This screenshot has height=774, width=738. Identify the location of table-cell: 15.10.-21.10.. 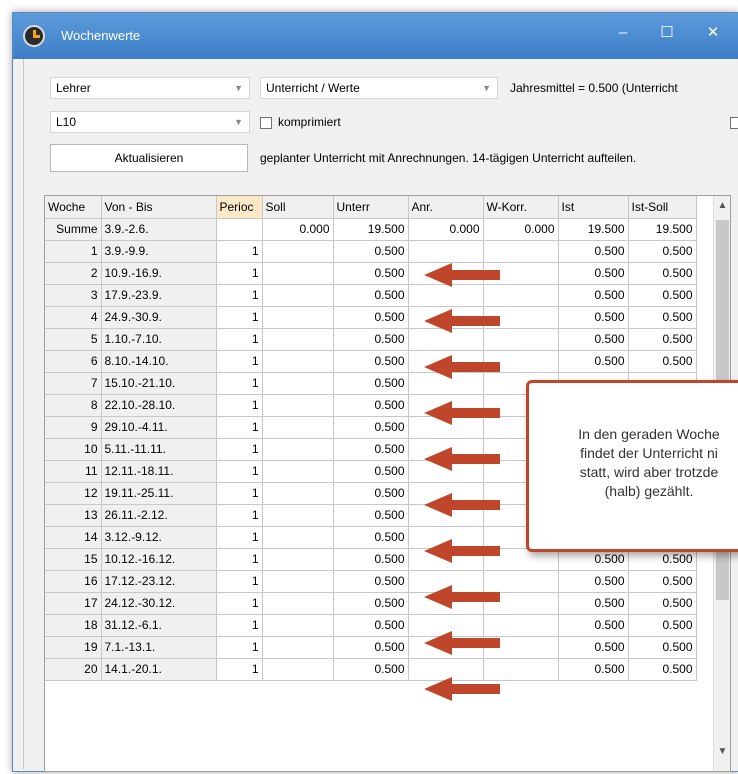
(159, 383).